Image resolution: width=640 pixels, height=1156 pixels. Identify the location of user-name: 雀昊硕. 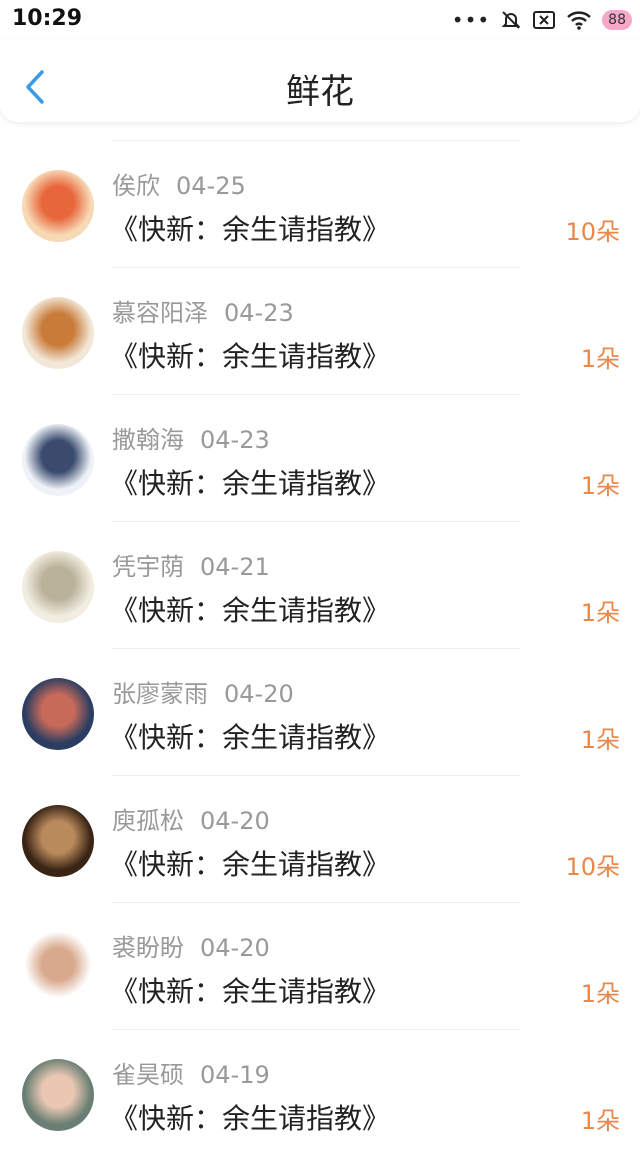
(148, 1075).